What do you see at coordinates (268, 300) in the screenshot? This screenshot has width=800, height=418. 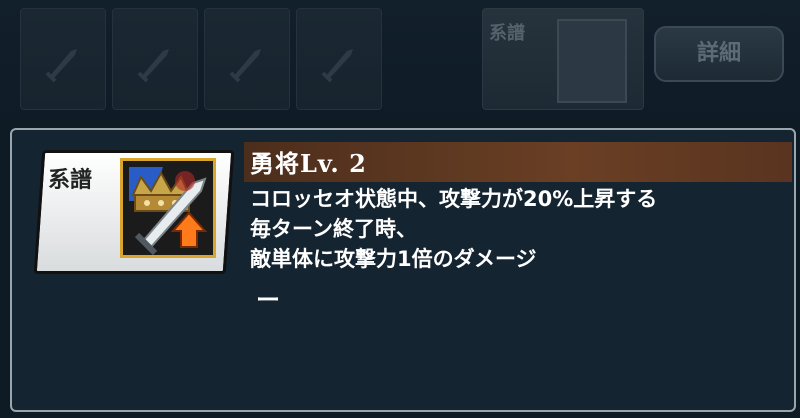 I see `skill-extra-dash: ー` at bounding box center [268, 300].